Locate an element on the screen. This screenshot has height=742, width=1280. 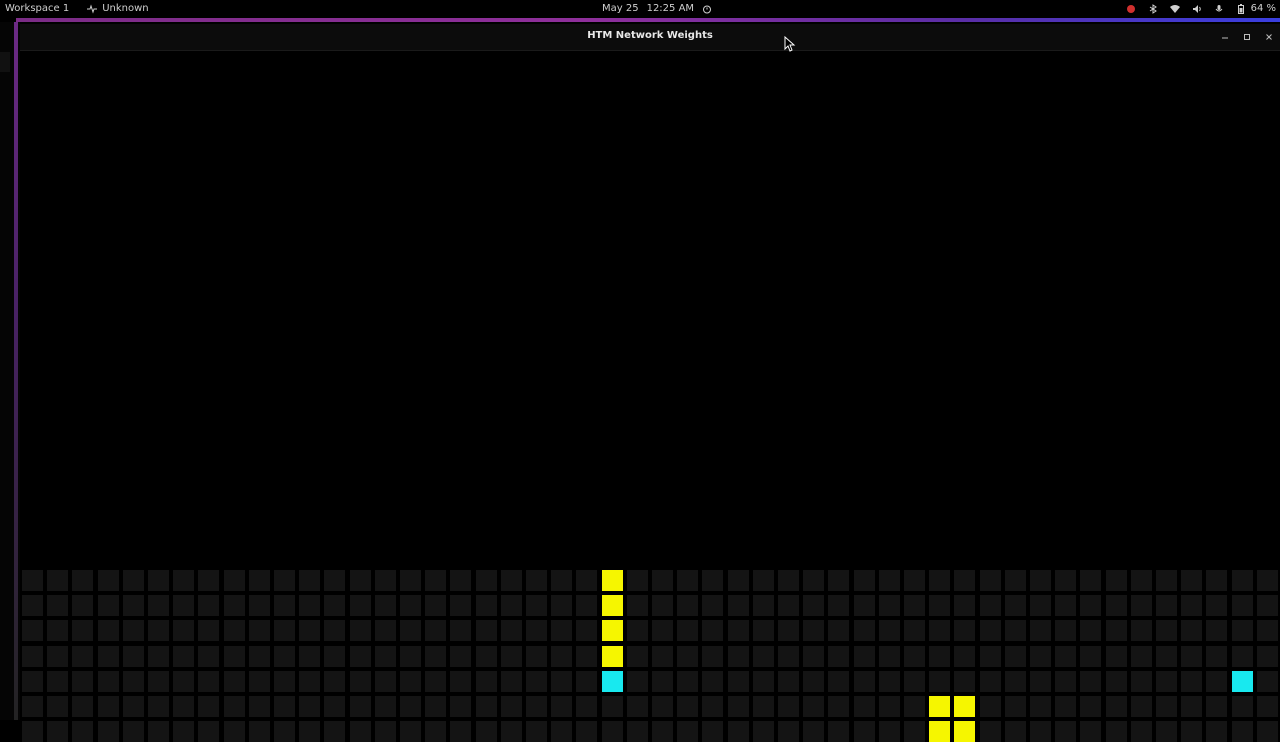
clock: May 25 12:25 AM is located at coordinates (657, 9).